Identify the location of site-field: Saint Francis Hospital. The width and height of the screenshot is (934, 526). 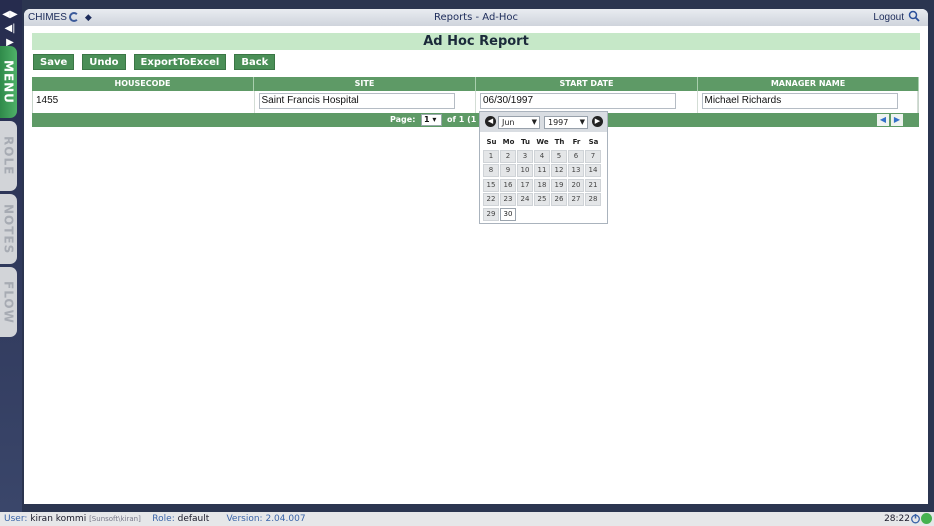
(356, 101).